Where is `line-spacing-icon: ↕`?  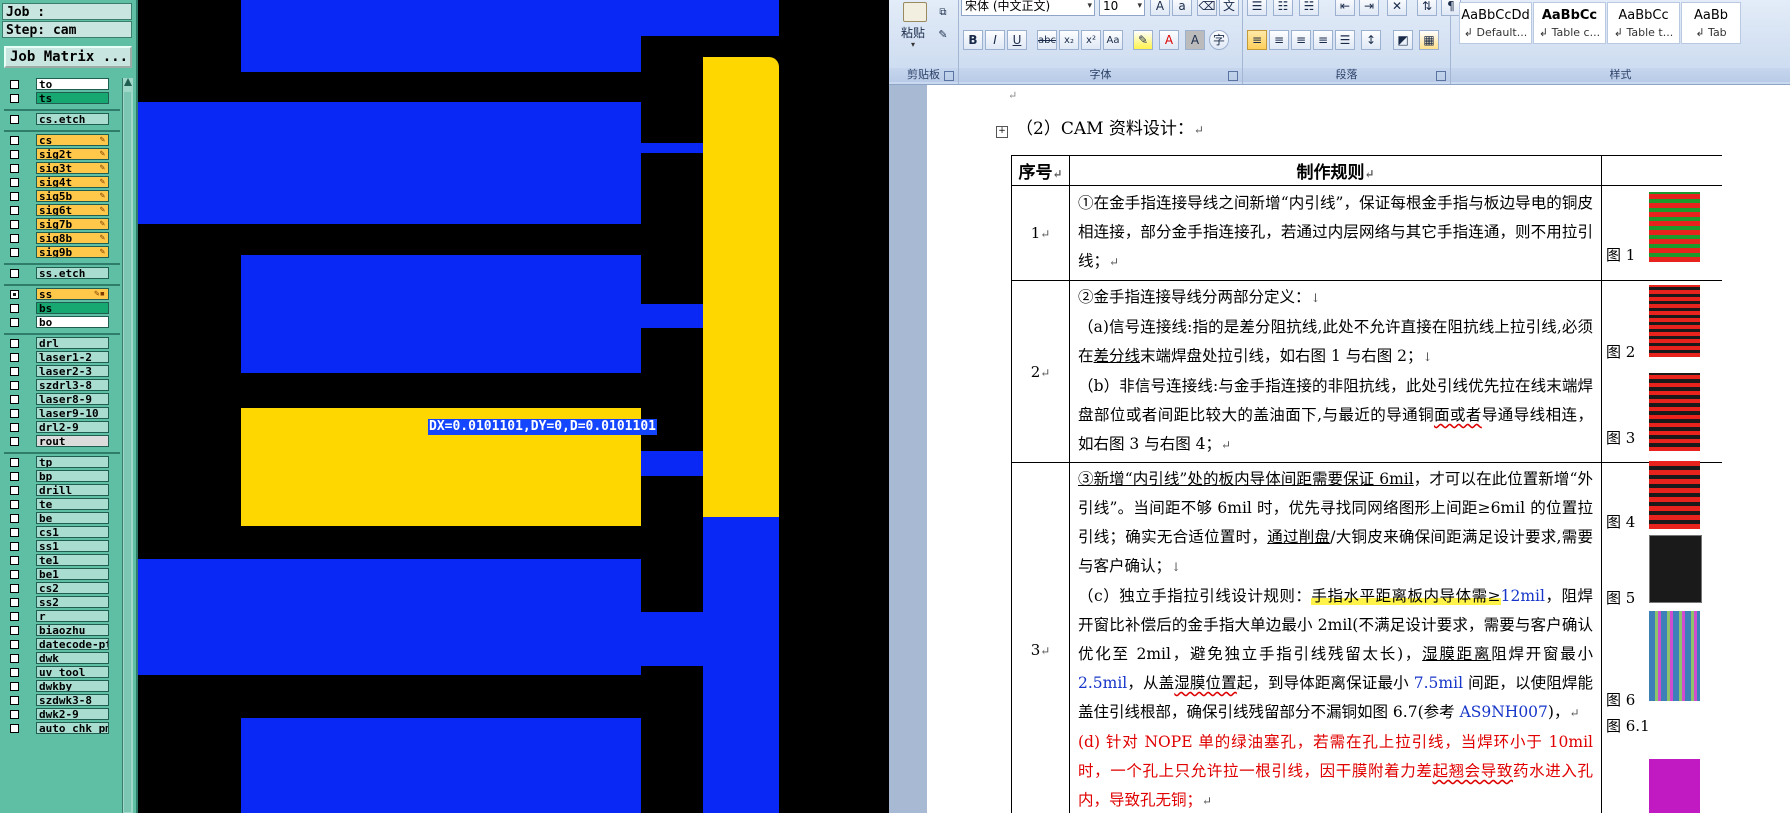 line-spacing-icon: ↕ is located at coordinates (1371, 40).